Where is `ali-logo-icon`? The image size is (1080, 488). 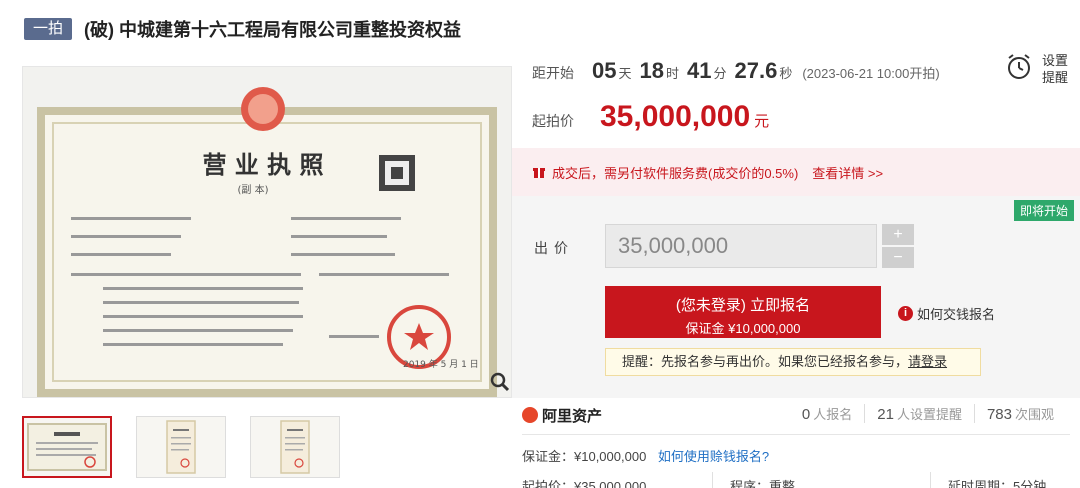
ali-logo-icon is located at coordinates (530, 415).